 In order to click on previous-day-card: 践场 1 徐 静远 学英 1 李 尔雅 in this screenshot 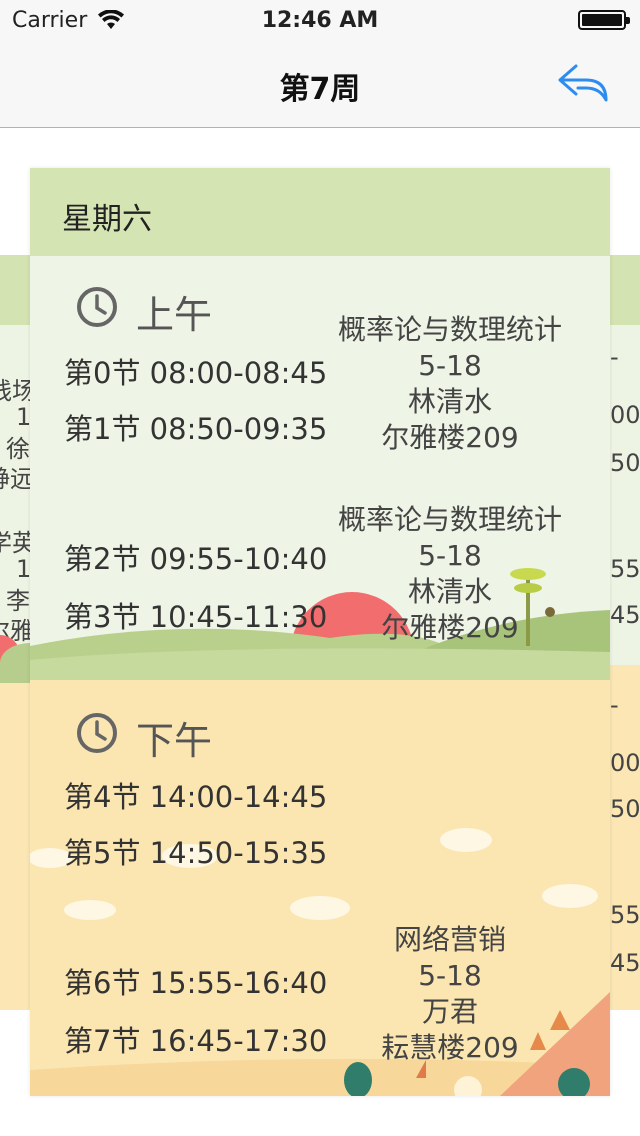, I will do `click(15, 632)`.